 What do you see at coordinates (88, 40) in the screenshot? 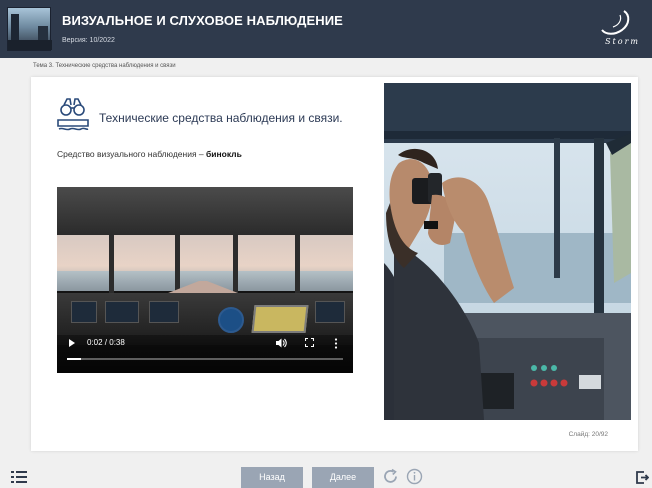
I see `course-version: Версия: 10/2022` at bounding box center [88, 40].